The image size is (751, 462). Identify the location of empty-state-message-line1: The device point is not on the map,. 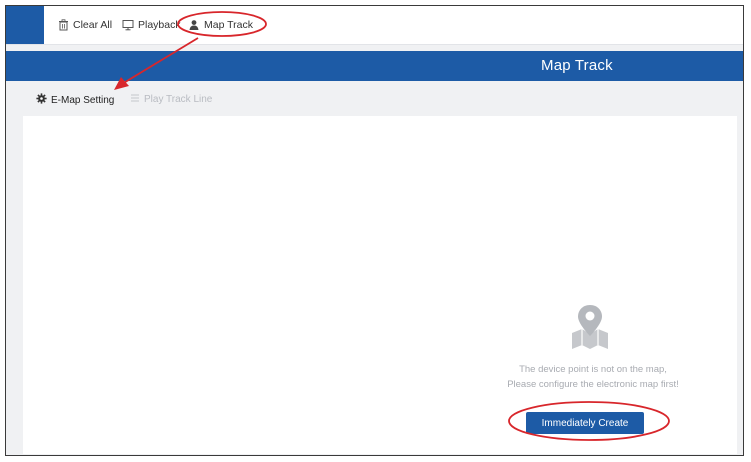
(593, 369).